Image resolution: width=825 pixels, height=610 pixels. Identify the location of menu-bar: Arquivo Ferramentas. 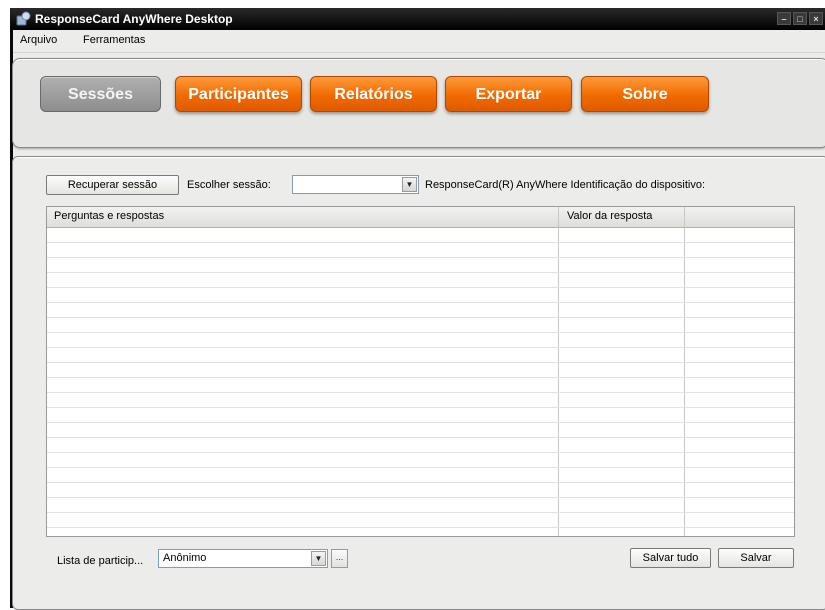
(419, 41).